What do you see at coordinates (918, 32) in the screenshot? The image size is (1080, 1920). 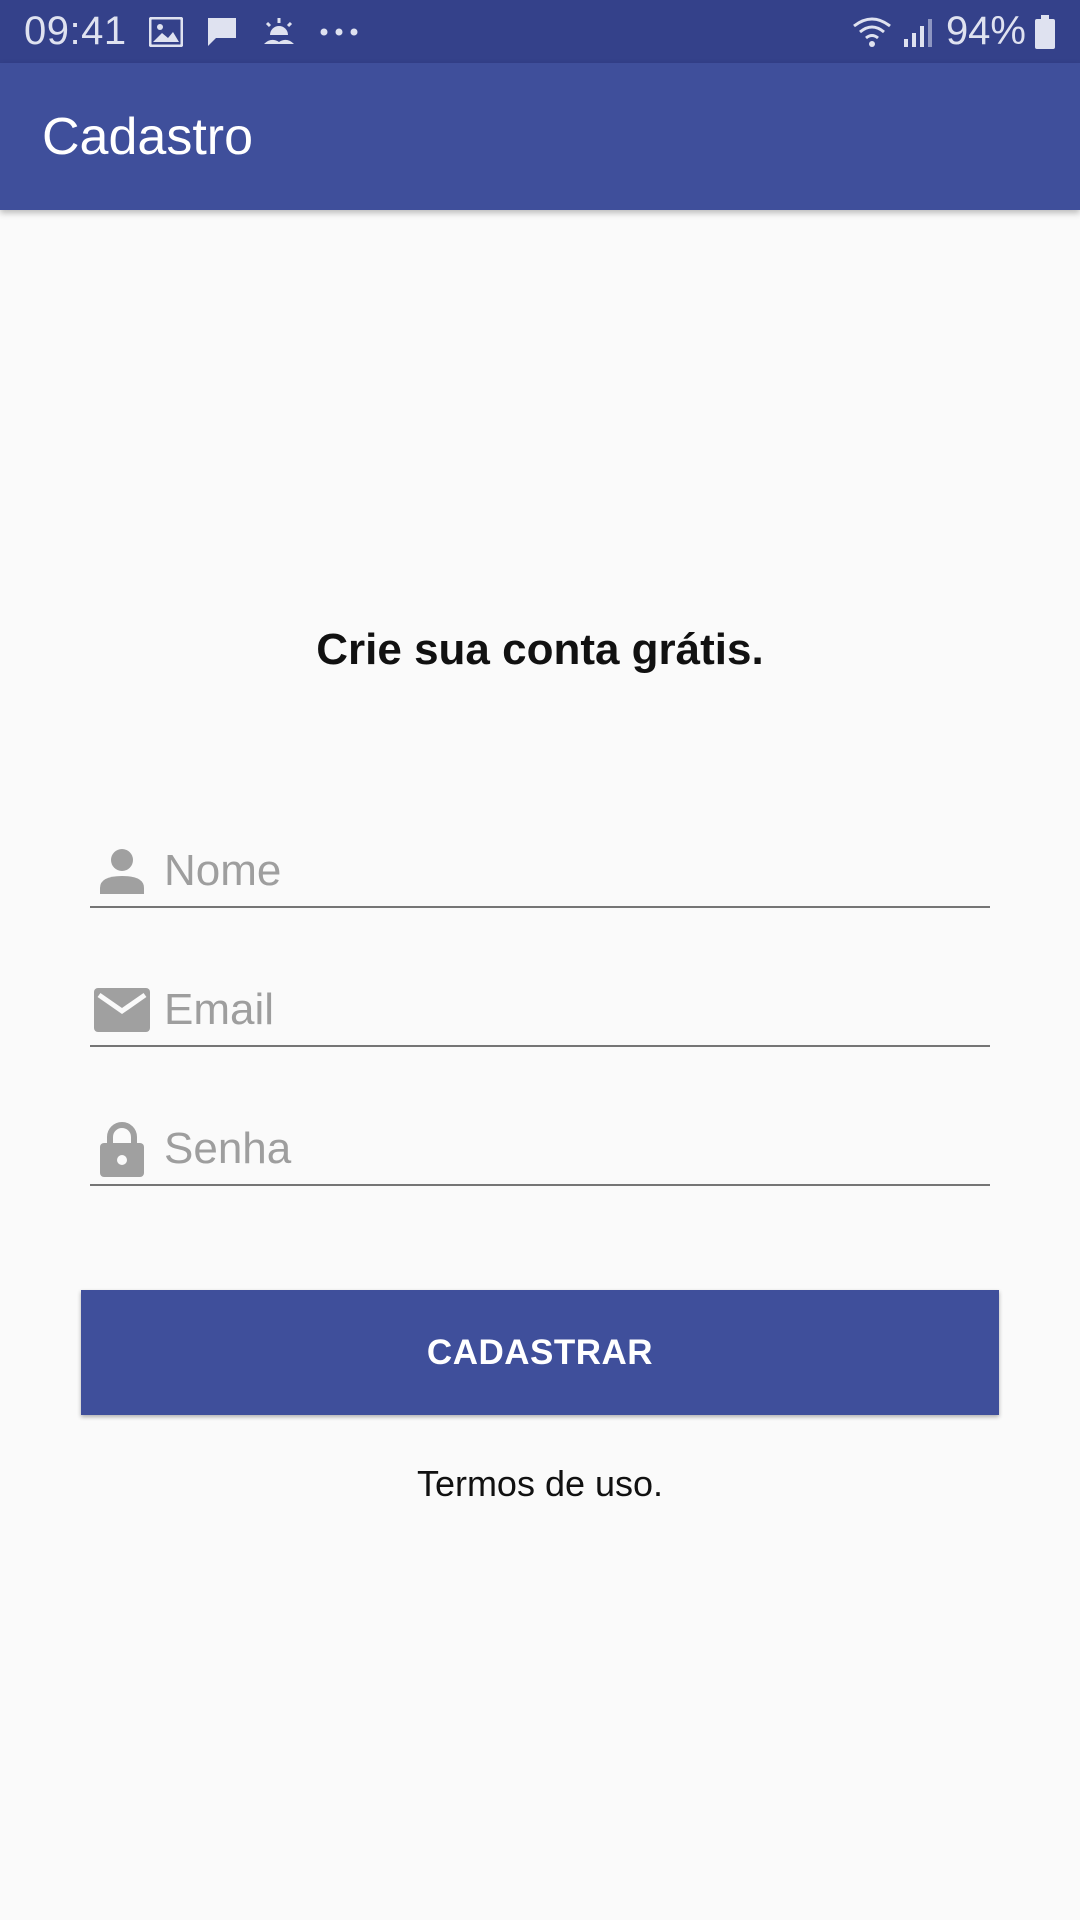 I see `signal-icon` at bounding box center [918, 32].